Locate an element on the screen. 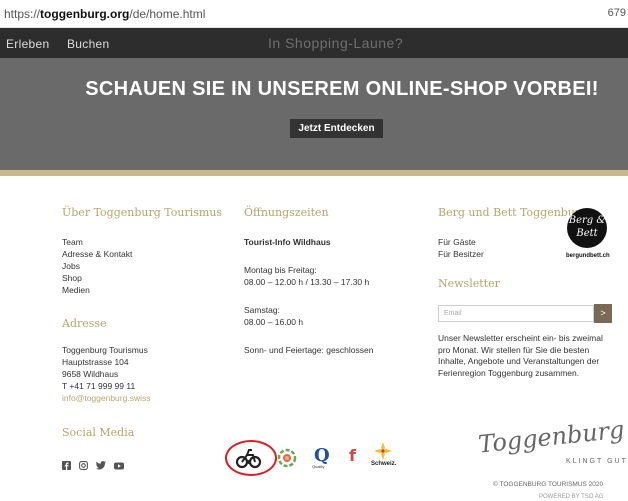 This screenshot has height=501, width=628. footer-link-contact: Adresse & Kontakt is located at coordinates (97, 255).